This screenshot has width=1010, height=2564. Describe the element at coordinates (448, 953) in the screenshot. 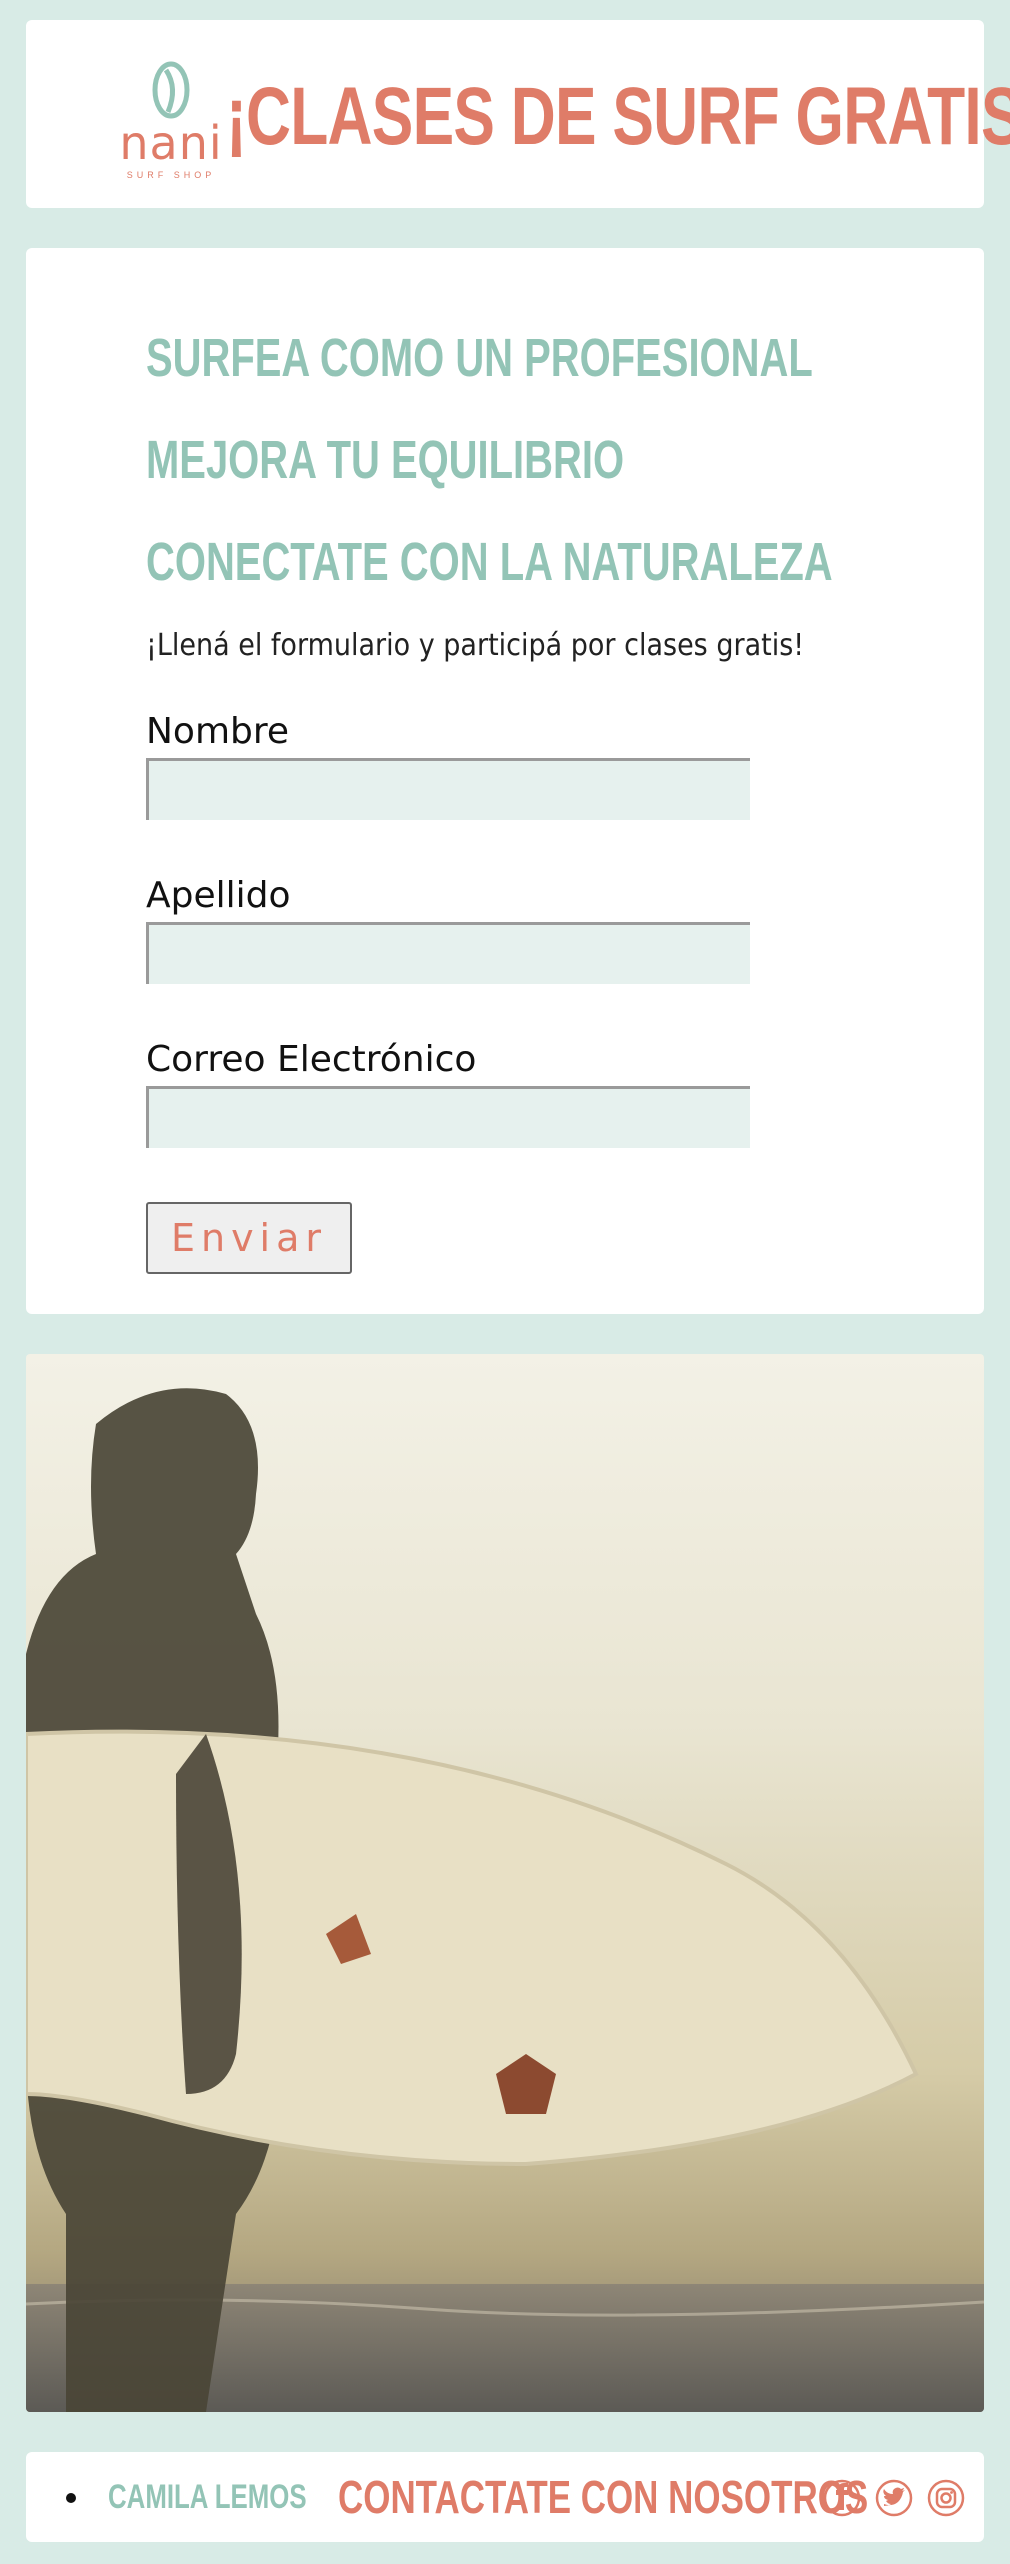

I see `last-name-field` at that location.